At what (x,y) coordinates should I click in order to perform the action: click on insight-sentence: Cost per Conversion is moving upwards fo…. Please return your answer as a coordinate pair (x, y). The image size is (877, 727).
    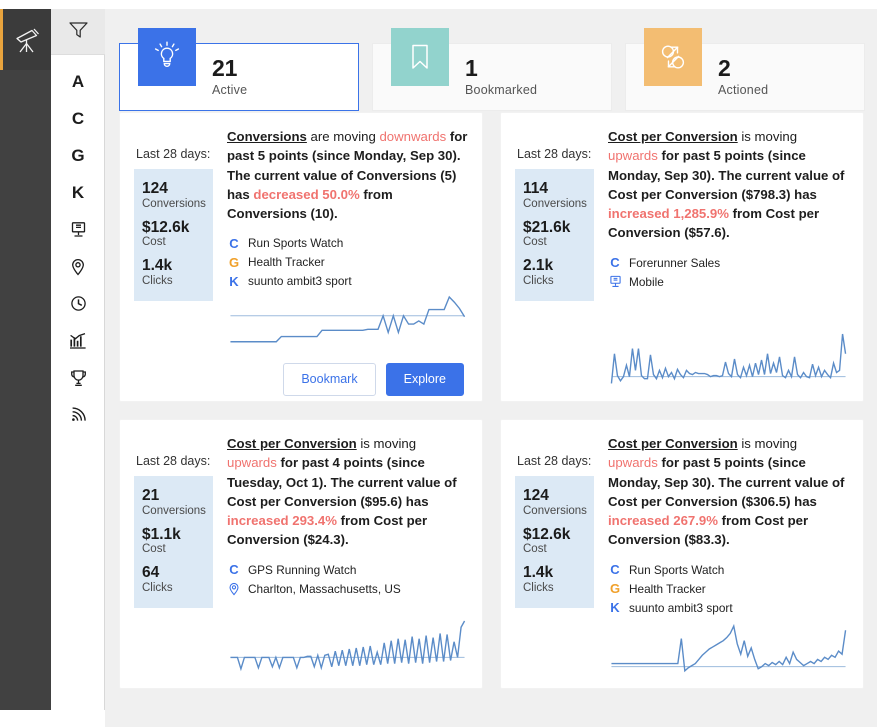
    Looking at the image, I should click on (728, 492).